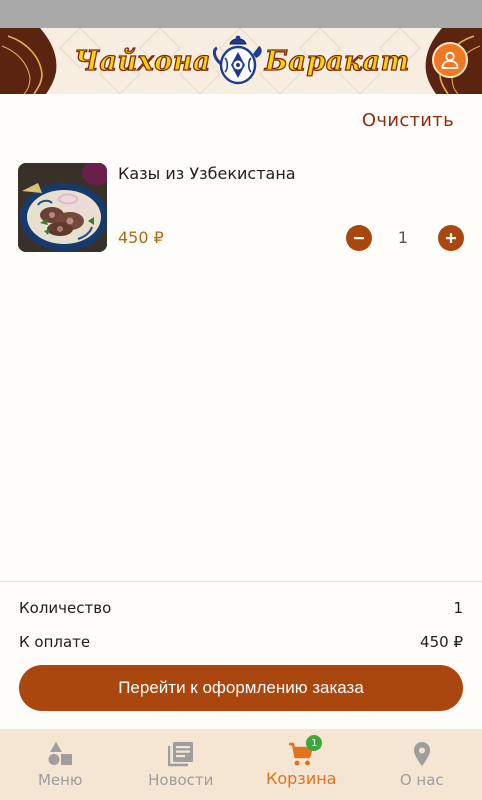 The height and width of the screenshot is (800, 482). Describe the element at coordinates (55, 642) in the screenshot. I see `total-label: К оплате` at that location.